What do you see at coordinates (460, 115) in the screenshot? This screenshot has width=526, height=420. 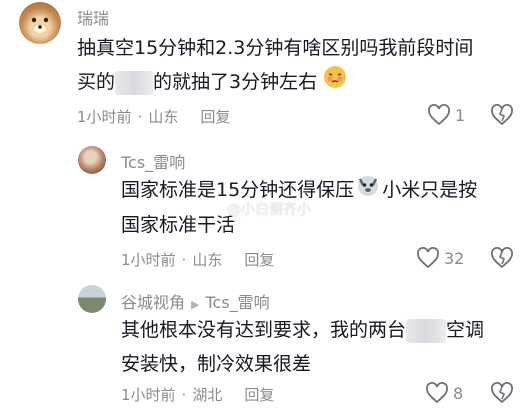 I see `like-count: 1` at bounding box center [460, 115].